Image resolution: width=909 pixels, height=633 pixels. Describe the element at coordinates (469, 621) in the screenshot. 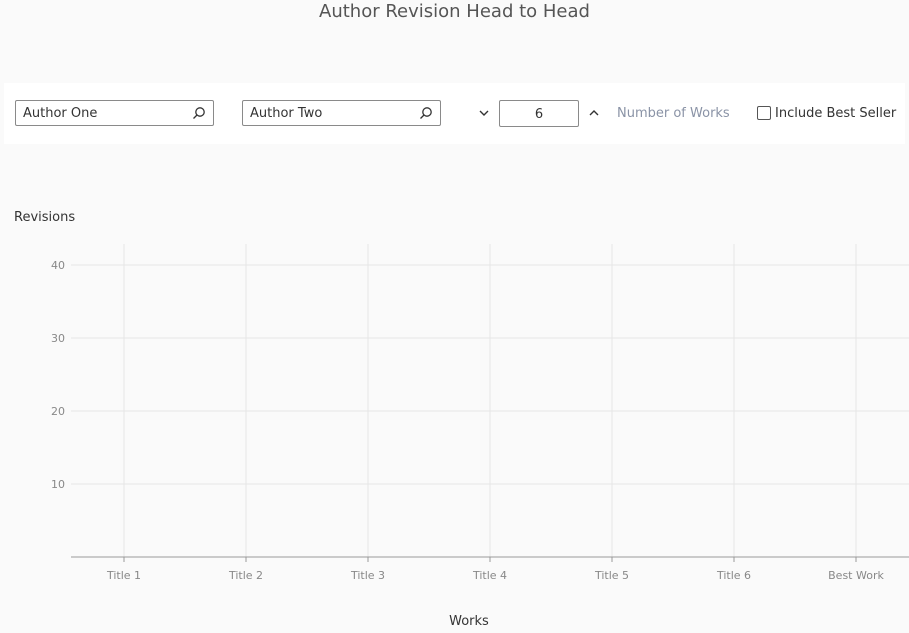

I see `x-axis-title: Works` at that location.